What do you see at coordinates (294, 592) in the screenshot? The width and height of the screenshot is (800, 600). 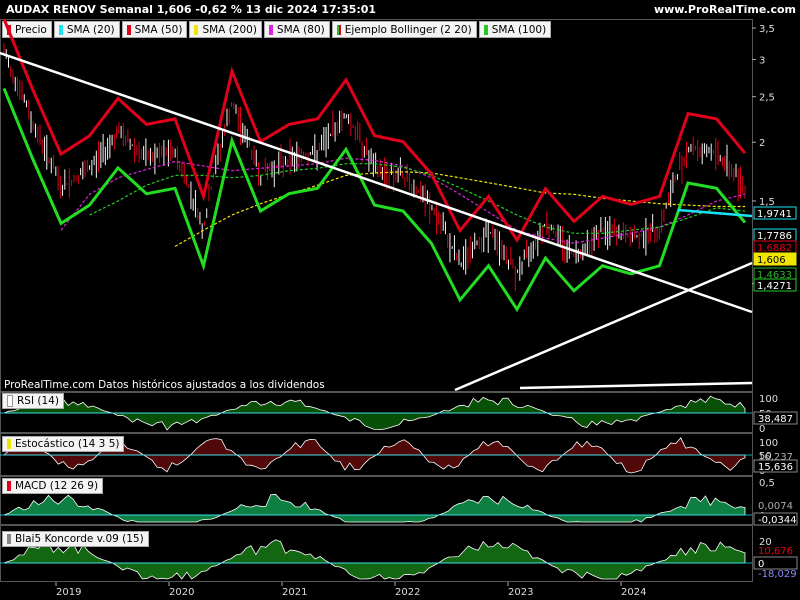 I see `x-tick-label: 2021` at bounding box center [294, 592].